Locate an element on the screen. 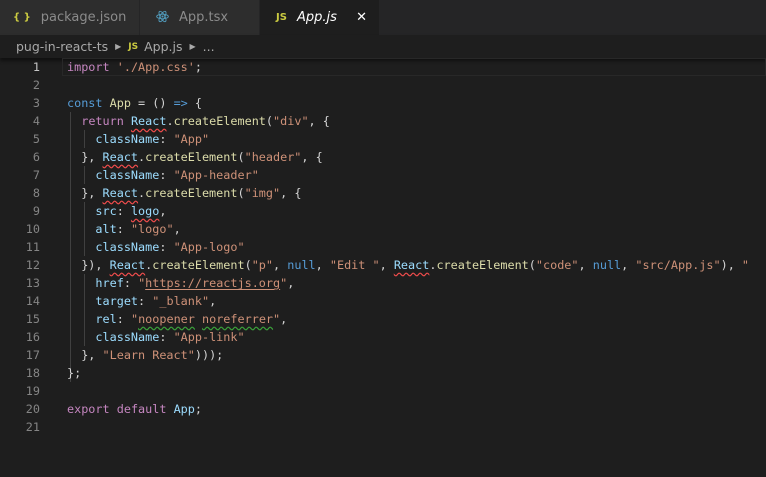 The image size is (766, 477). code-text: alt: "logo", is located at coordinates (123, 229).